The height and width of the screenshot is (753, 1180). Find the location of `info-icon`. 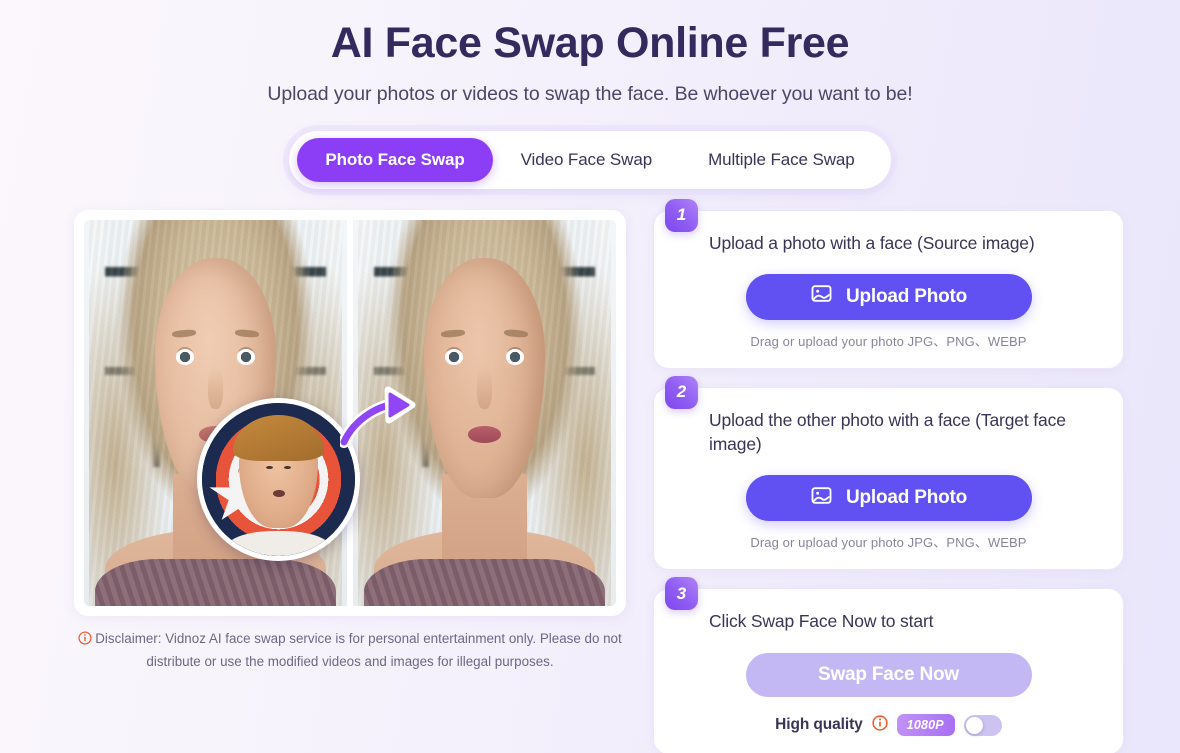

info-icon is located at coordinates (85, 641).